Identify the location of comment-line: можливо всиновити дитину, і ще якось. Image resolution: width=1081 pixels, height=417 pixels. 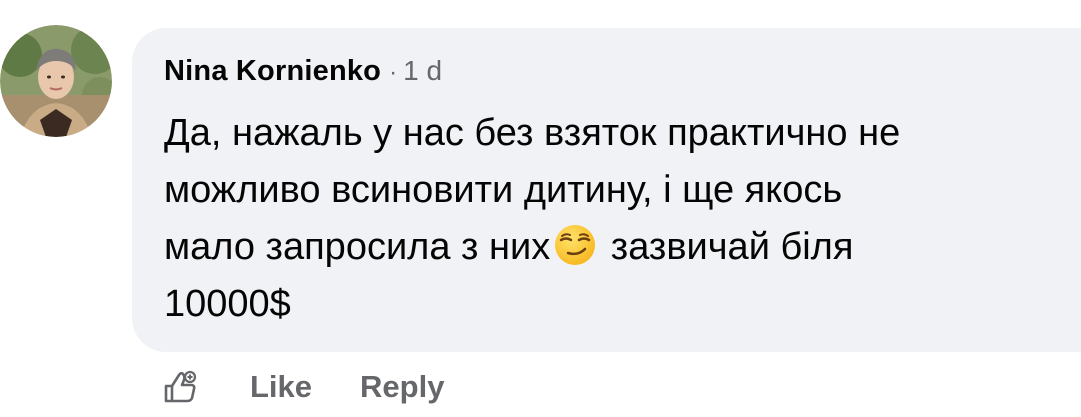
(503, 190).